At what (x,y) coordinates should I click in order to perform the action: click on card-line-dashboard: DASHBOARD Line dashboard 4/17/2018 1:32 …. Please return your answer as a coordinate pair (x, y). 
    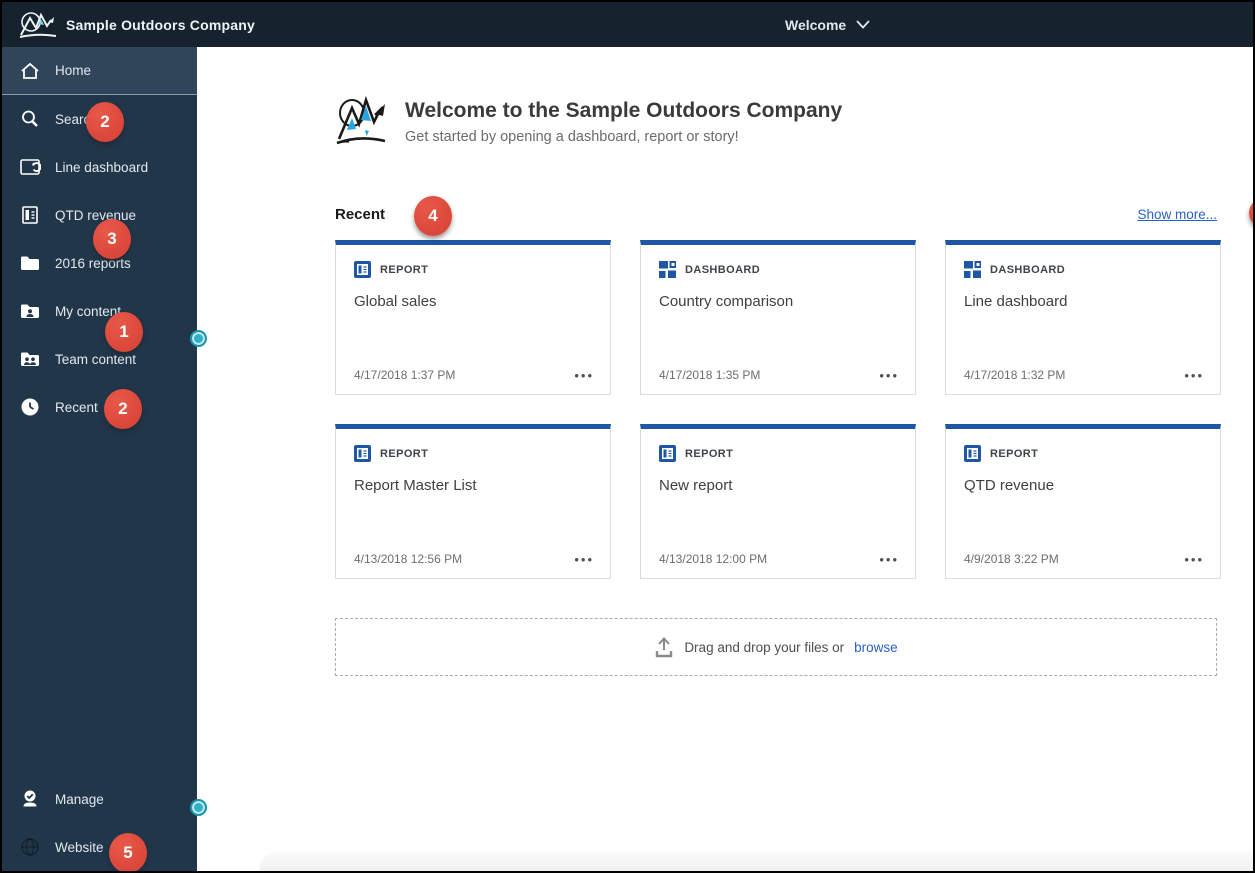
    Looking at the image, I should click on (1083, 317).